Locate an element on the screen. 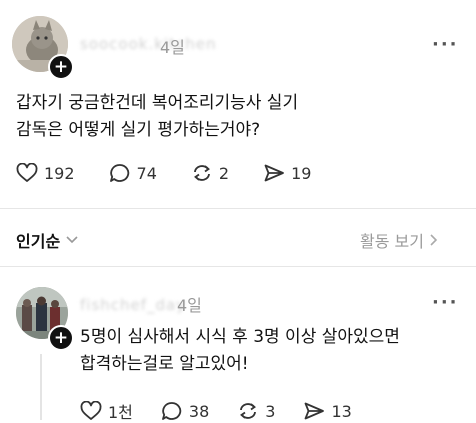 The height and width of the screenshot is (423, 476). reply-actions: 1천 38 3 13 is located at coordinates (216, 411).